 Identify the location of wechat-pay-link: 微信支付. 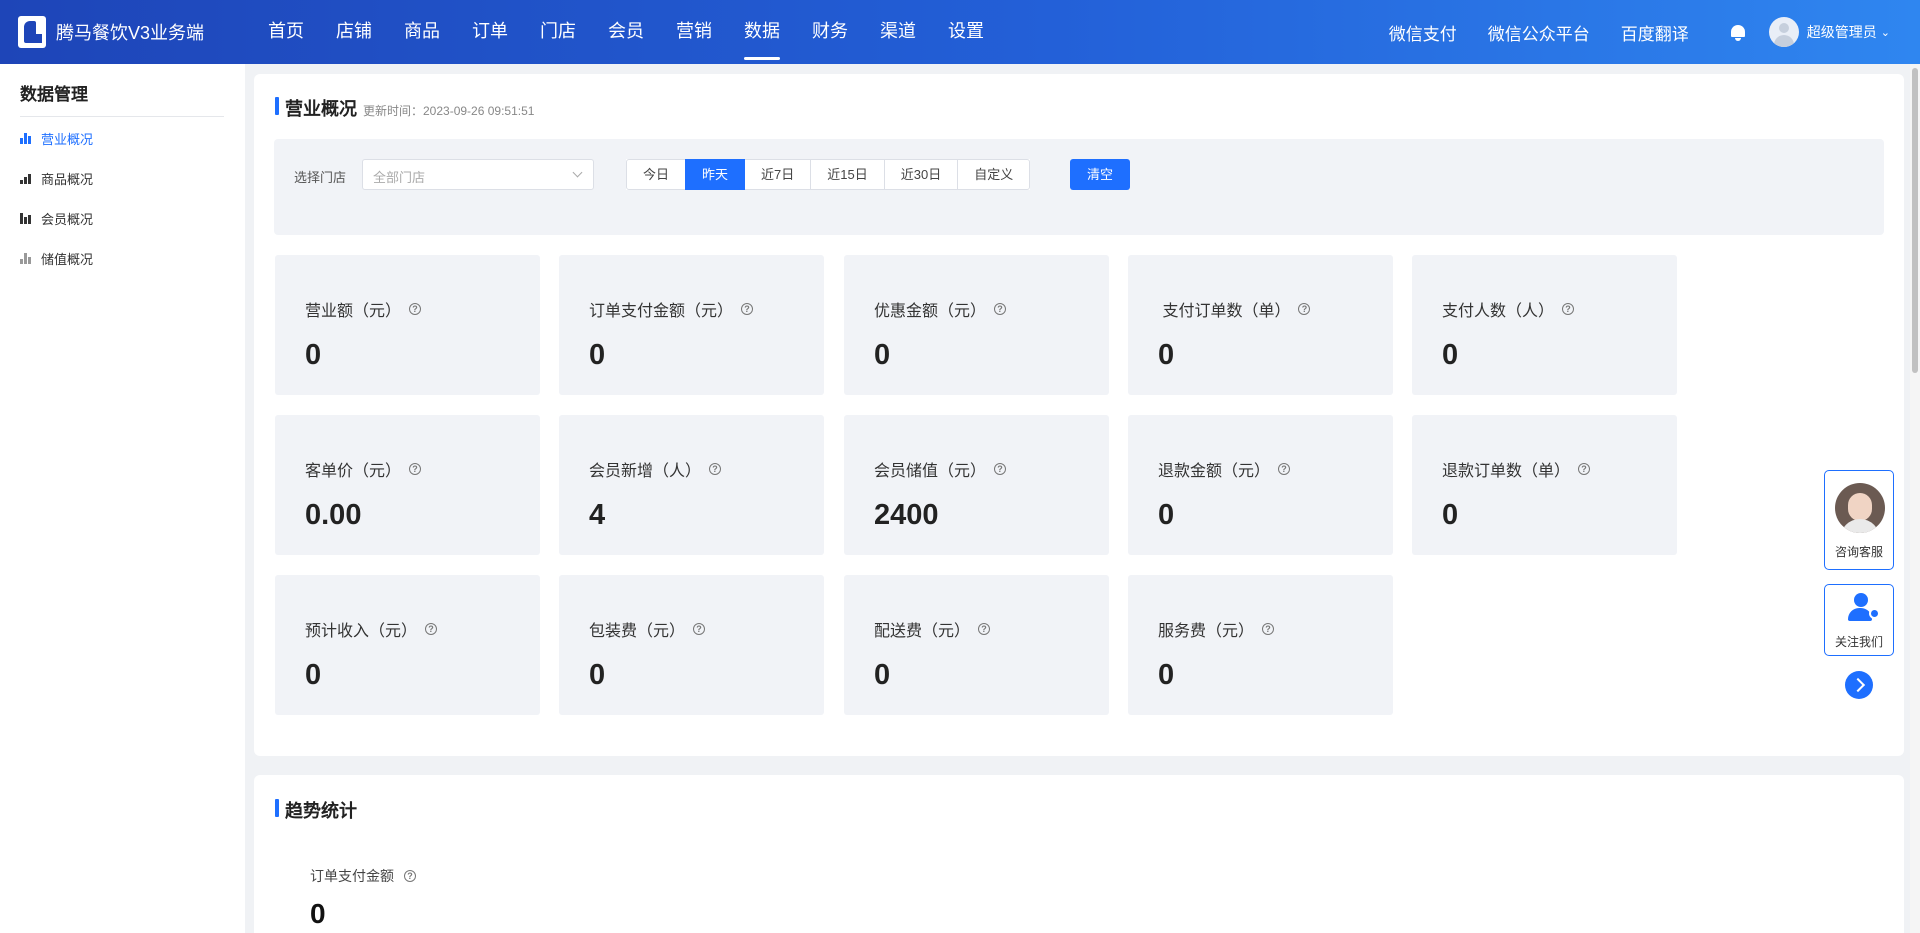
(1423, 32).